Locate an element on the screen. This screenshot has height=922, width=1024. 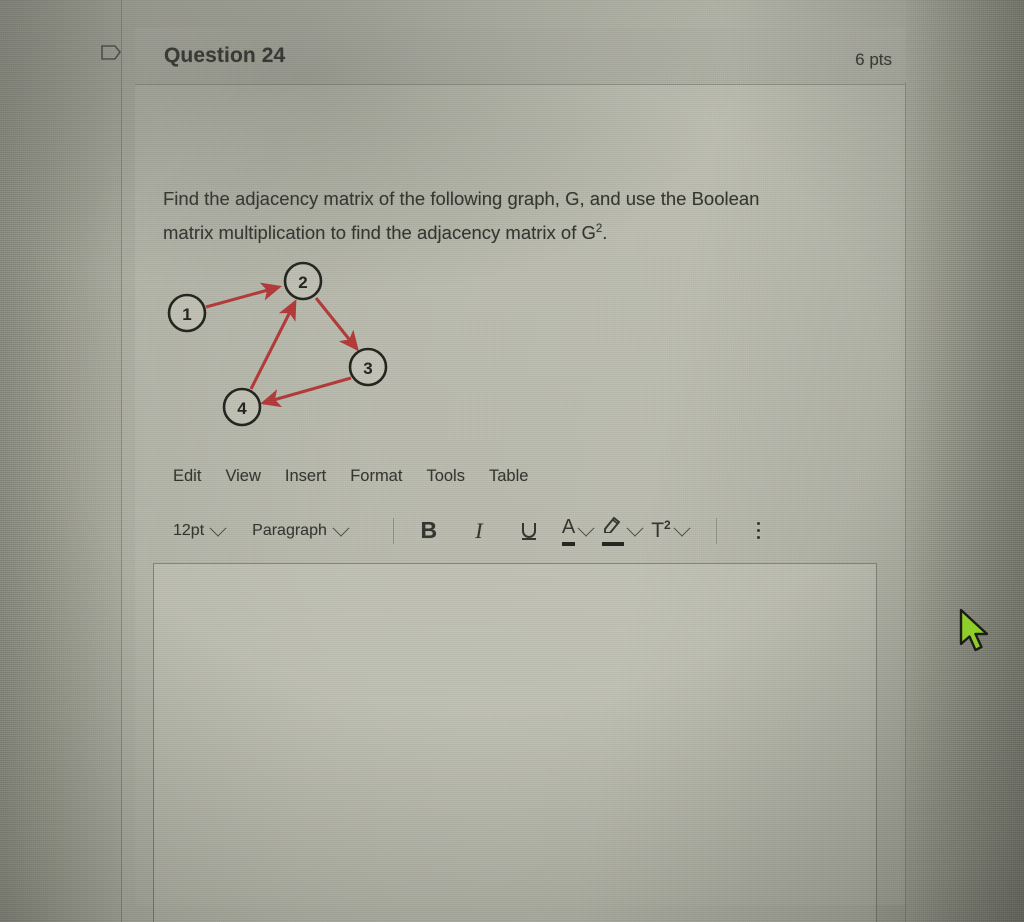
text-color-button: A is located at coordinates (578, 531).